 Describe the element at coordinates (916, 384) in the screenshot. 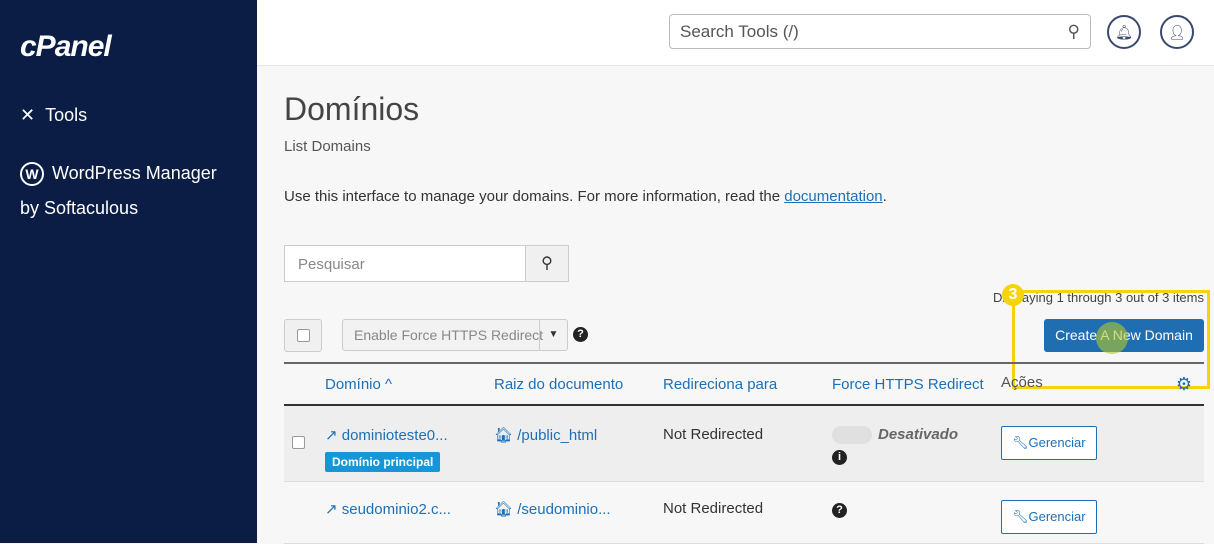

I see `col-https: Force HTTPS Redirect` at that location.